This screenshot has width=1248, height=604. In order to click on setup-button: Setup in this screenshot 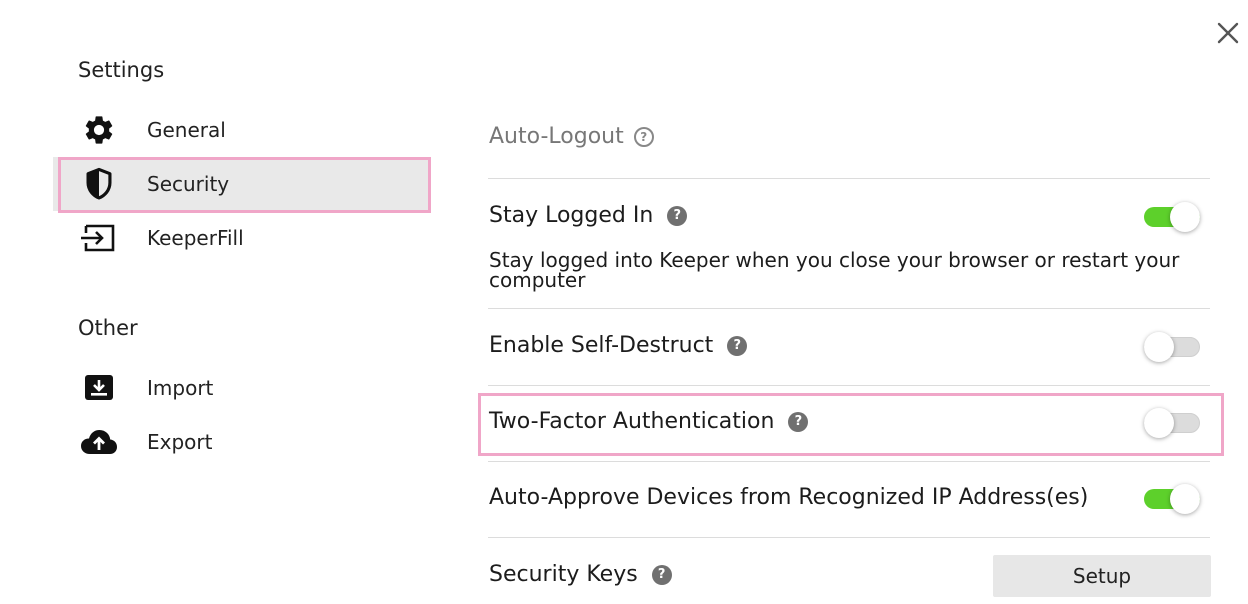, I will do `click(1102, 576)`.